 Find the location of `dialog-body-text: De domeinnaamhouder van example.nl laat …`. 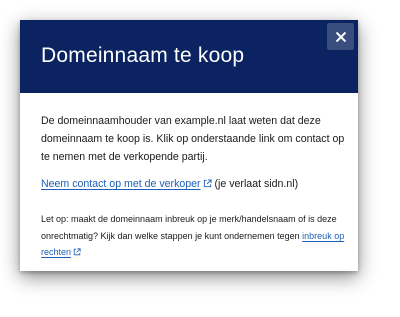

dialog-body-text: De domeinnaamhouder van example.nl laat … is located at coordinates (193, 139).